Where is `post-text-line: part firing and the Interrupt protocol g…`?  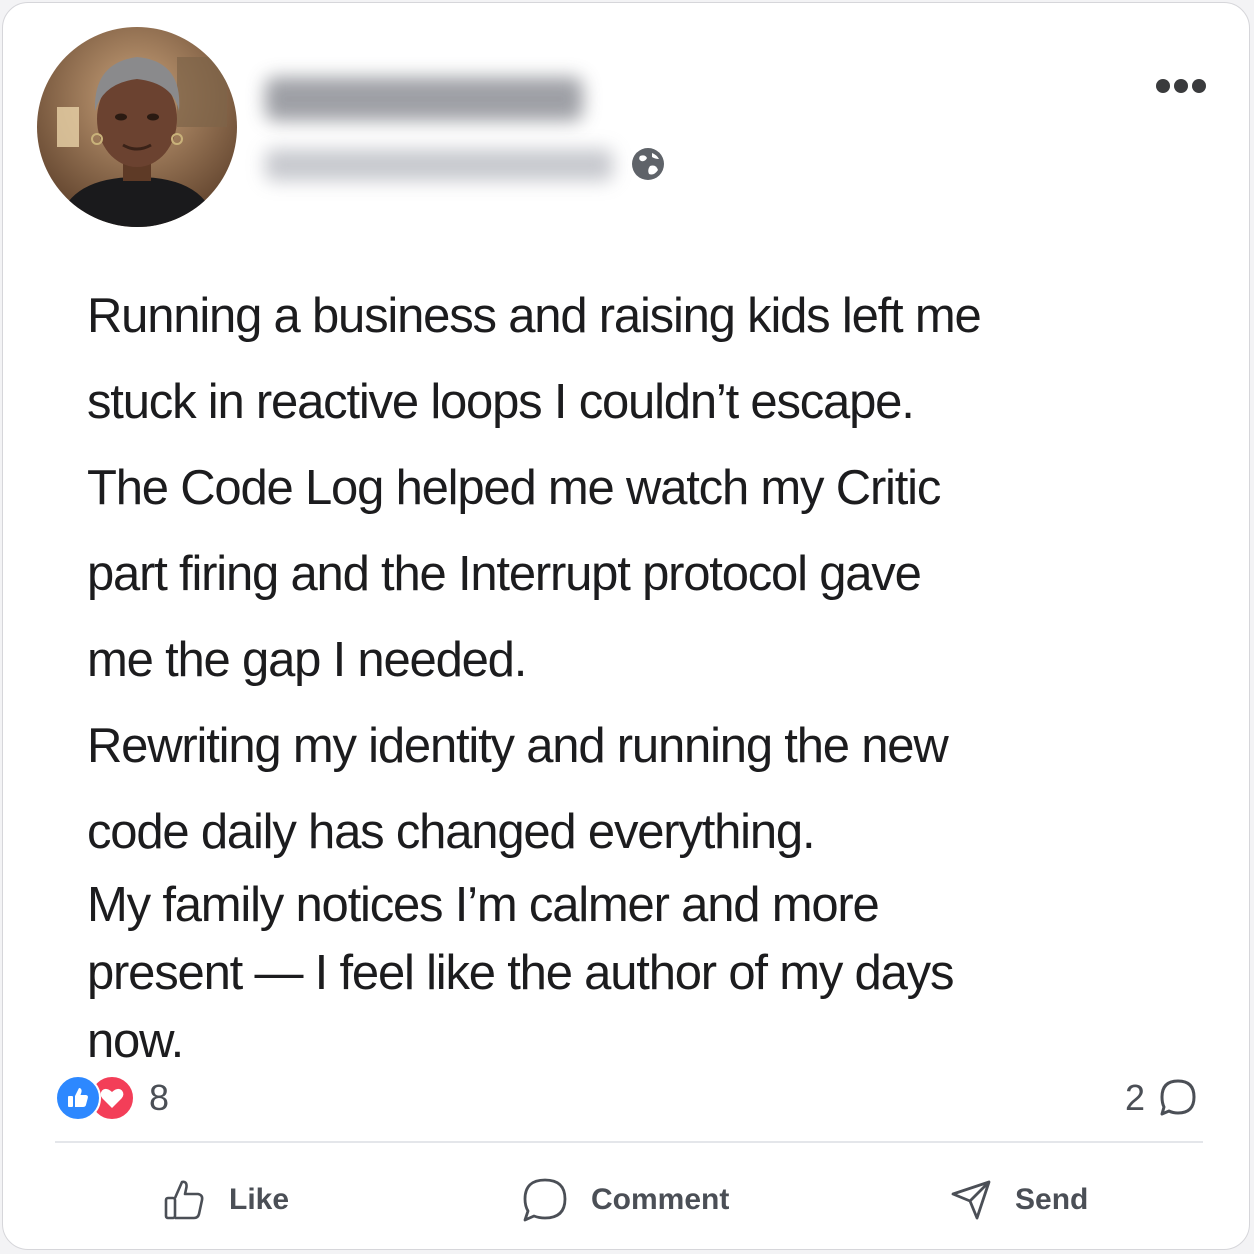
post-text-line: part firing and the Interrupt protocol g… is located at coordinates (504, 574).